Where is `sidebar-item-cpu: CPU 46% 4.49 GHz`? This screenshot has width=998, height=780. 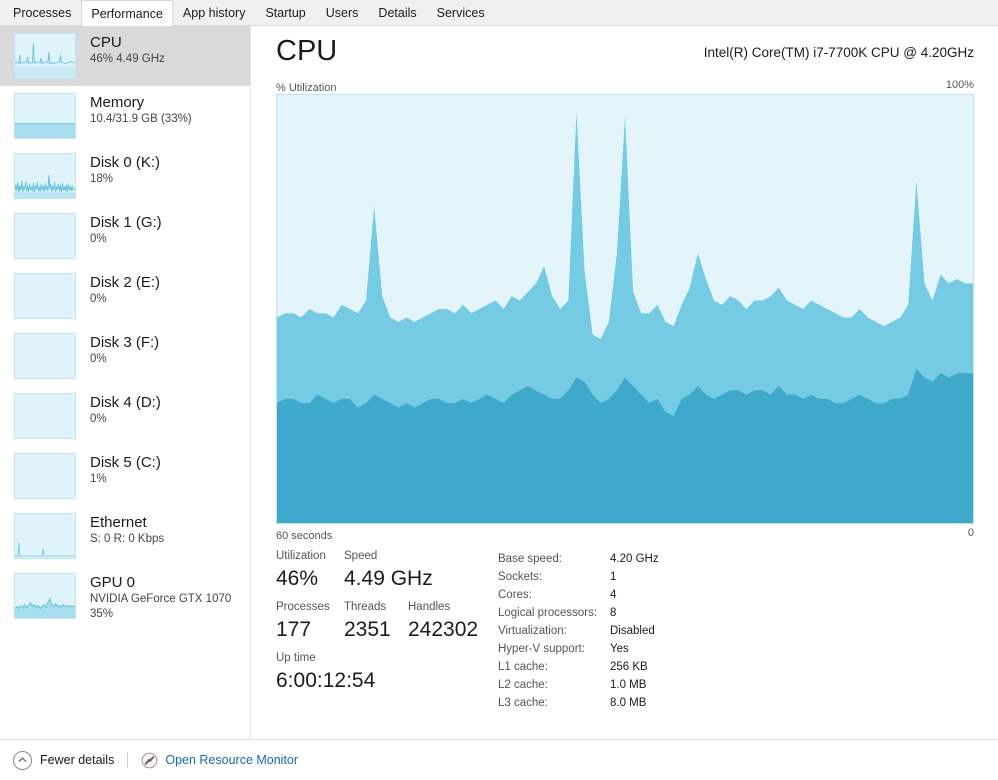
sidebar-item-cpu: CPU 46% 4.49 GHz is located at coordinates (125, 56).